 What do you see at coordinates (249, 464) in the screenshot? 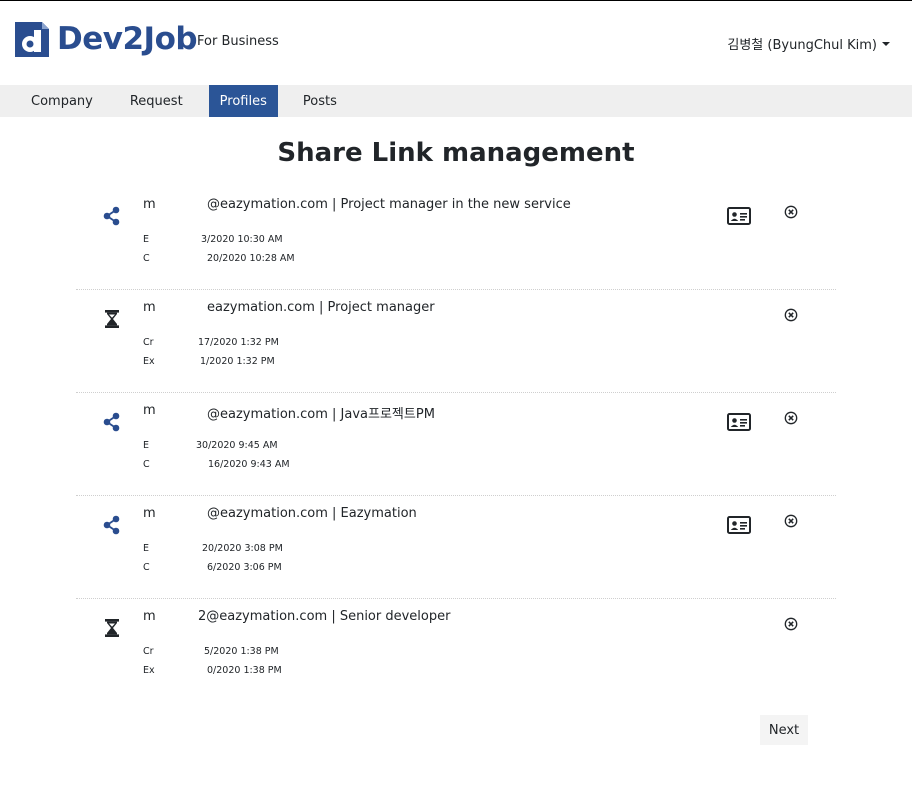
I see `item-line3-date: 16/2020 9:43 AM` at bounding box center [249, 464].